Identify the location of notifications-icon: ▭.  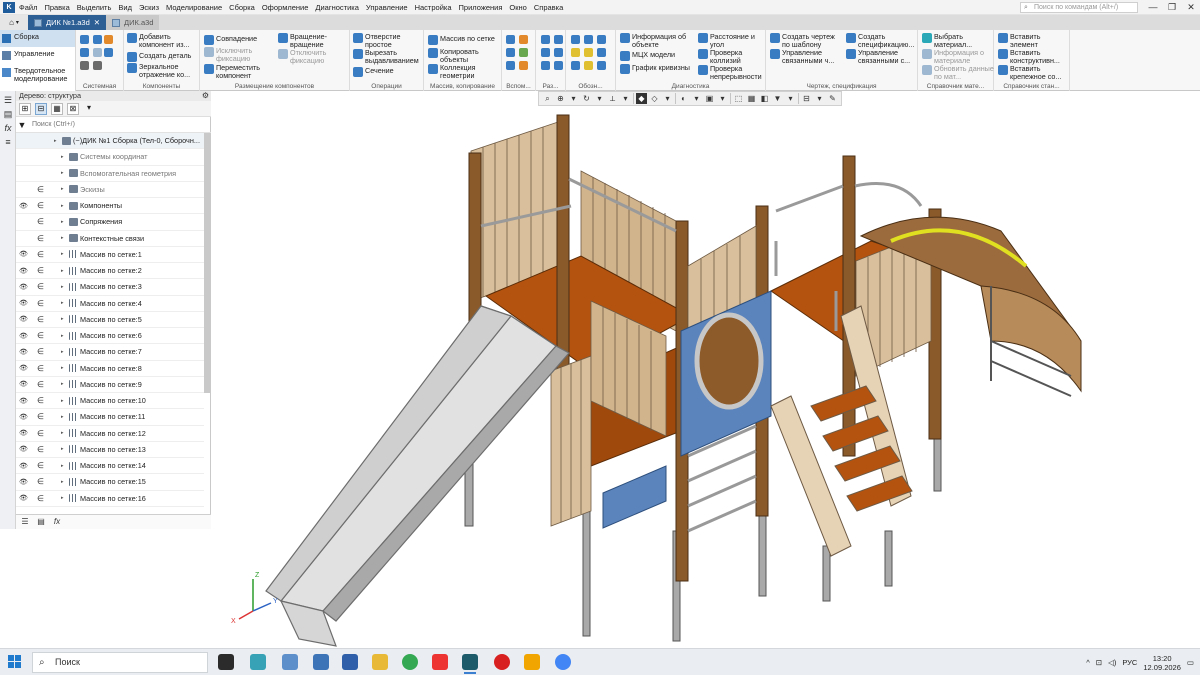
(1190, 662).